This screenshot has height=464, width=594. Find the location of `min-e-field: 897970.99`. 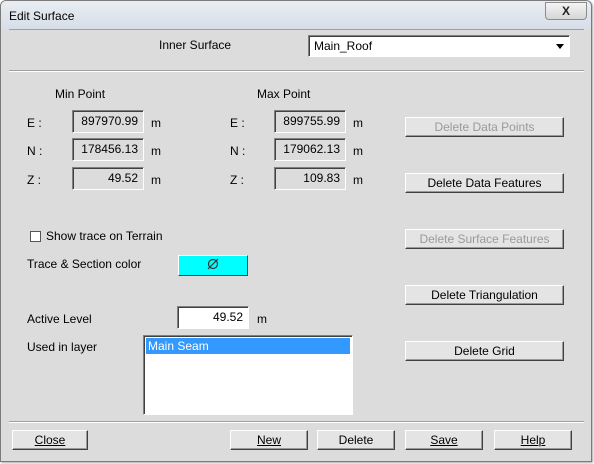

min-e-field: 897970.99 is located at coordinates (108, 121).